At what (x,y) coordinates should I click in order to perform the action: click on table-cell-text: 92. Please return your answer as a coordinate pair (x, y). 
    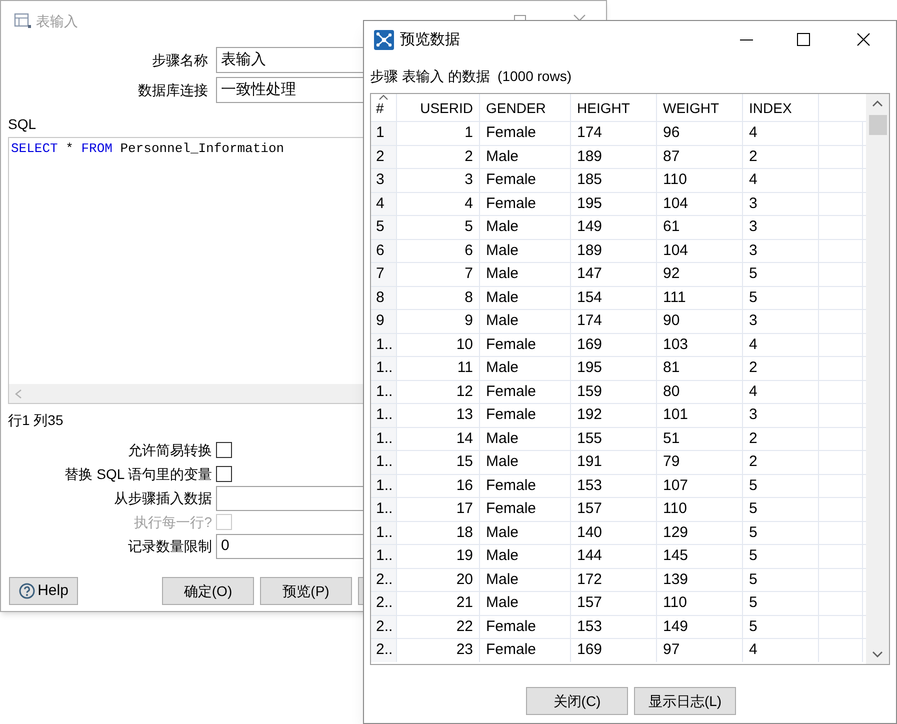
    Looking at the image, I should click on (671, 274).